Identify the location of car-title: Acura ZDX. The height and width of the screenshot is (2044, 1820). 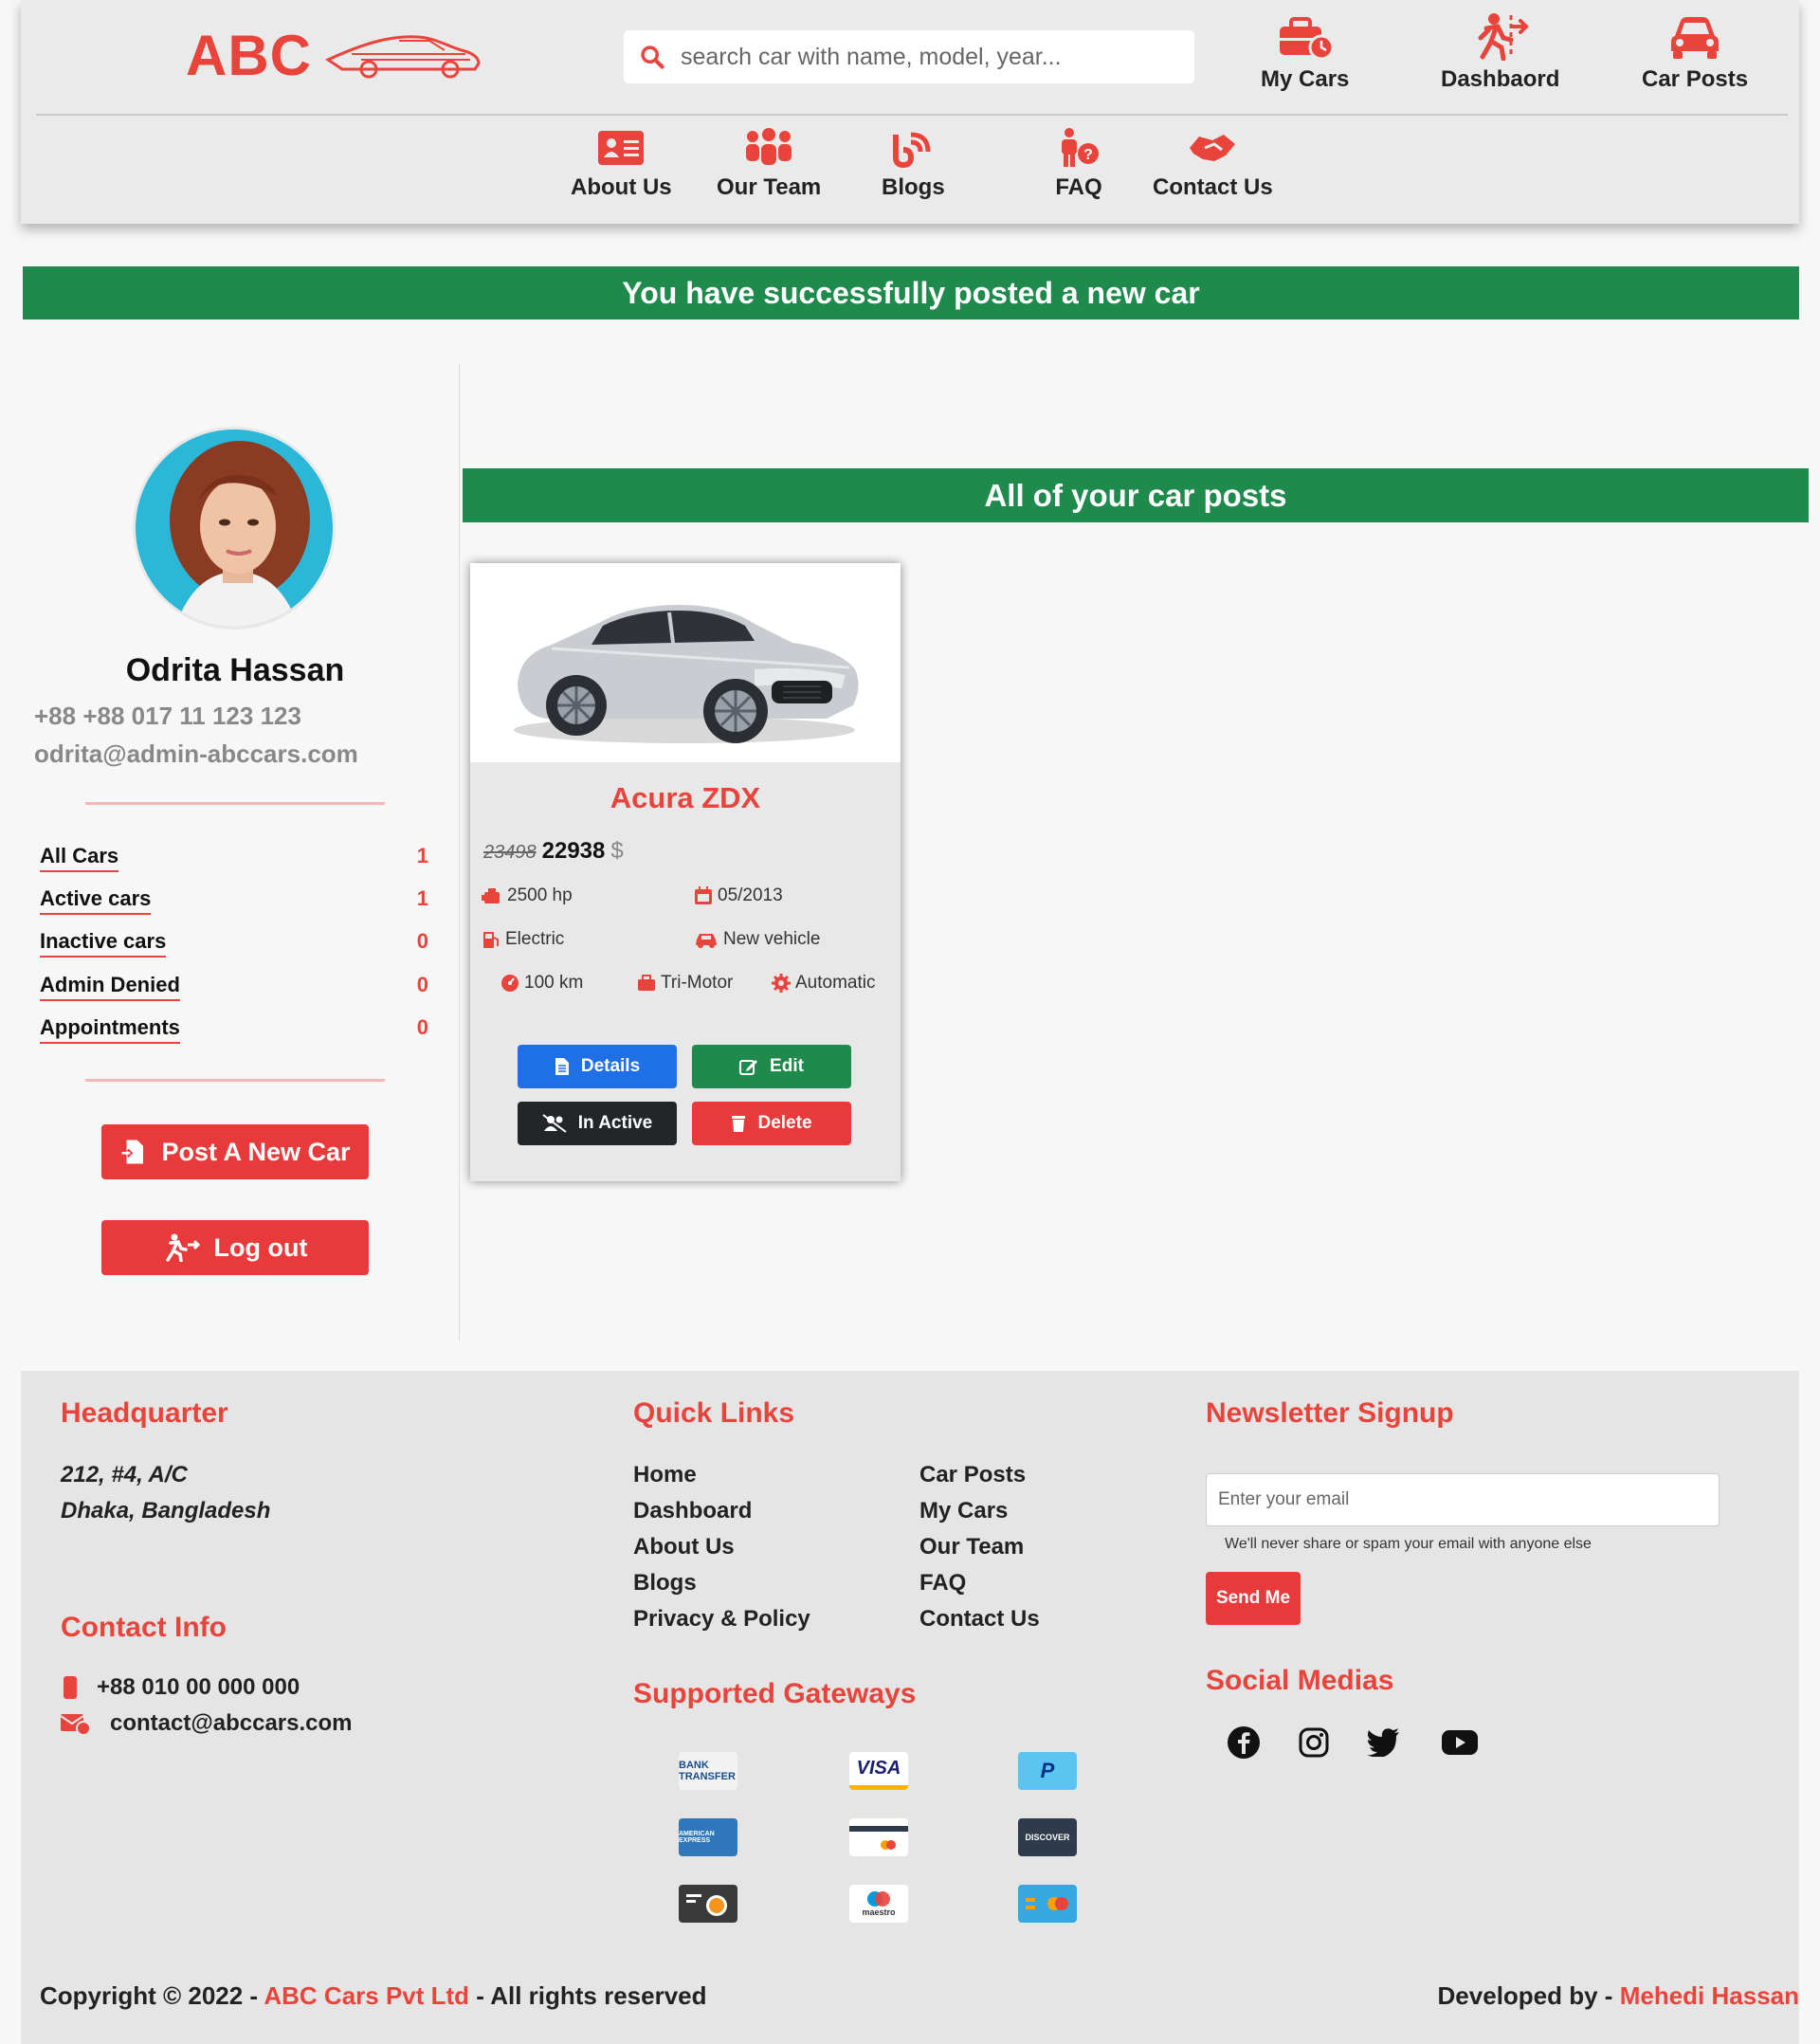
(685, 798).